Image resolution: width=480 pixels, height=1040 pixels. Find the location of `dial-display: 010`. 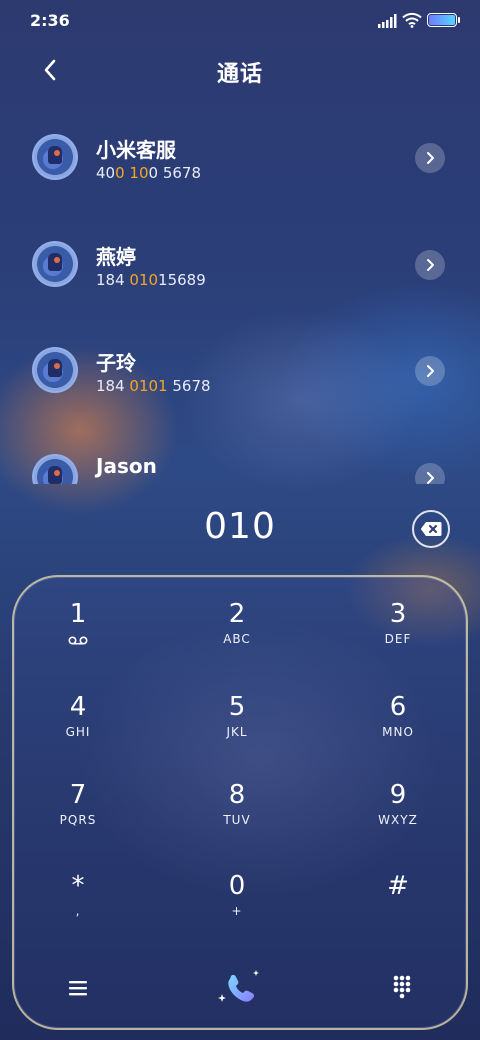

dial-display: 010 is located at coordinates (240, 530).